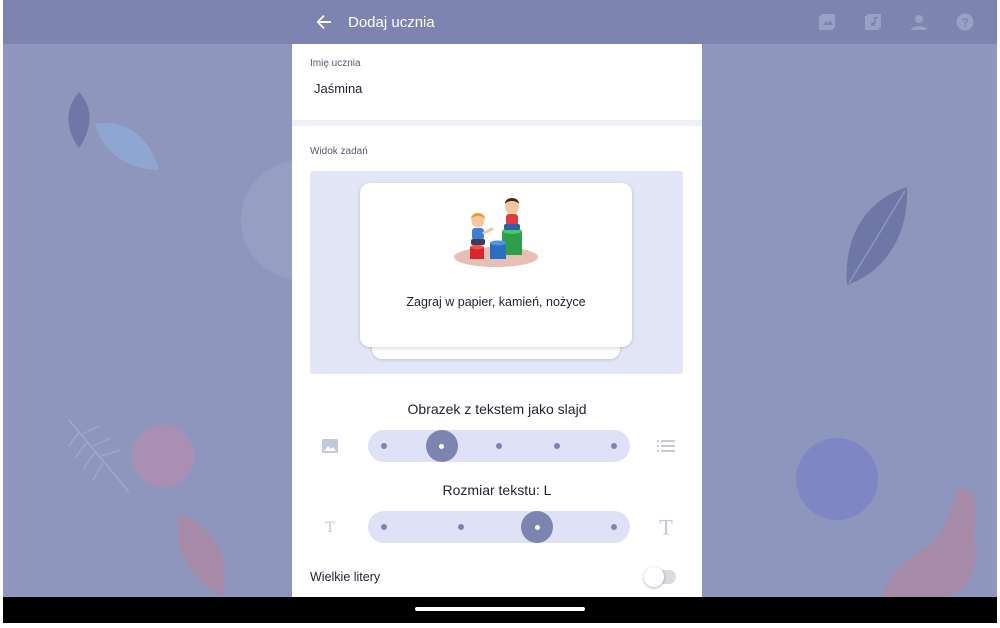  I want to click on text-size-slider-row: T T, so click(497, 527).